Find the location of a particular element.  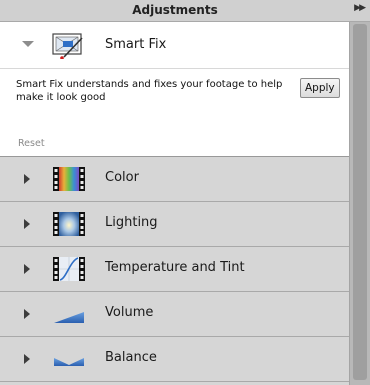

section-balance: Balance is located at coordinates (174, 359).